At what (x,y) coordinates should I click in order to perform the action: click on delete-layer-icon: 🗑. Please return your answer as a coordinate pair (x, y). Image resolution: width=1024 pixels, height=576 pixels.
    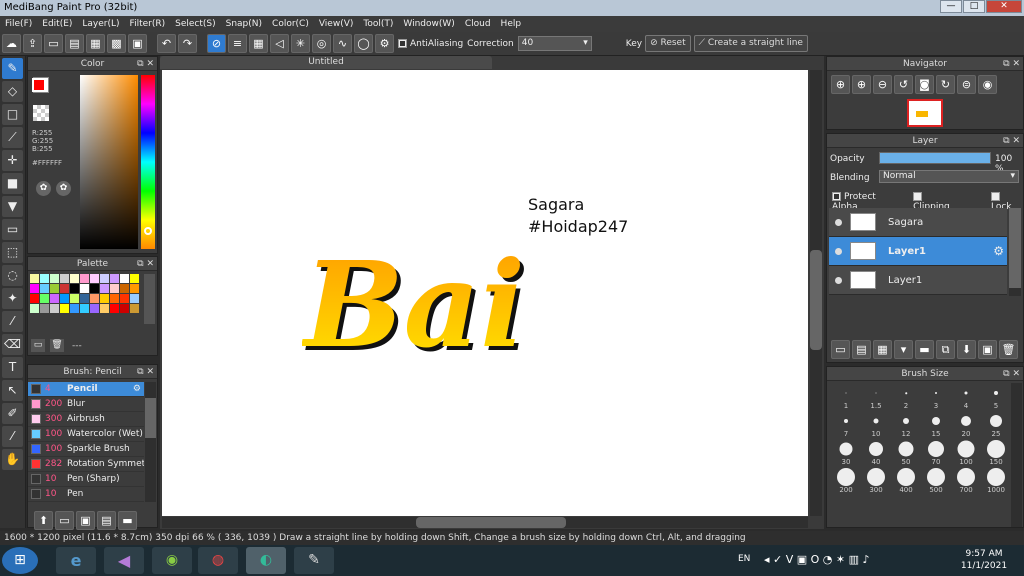
    Looking at the image, I should click on (1008, 349).